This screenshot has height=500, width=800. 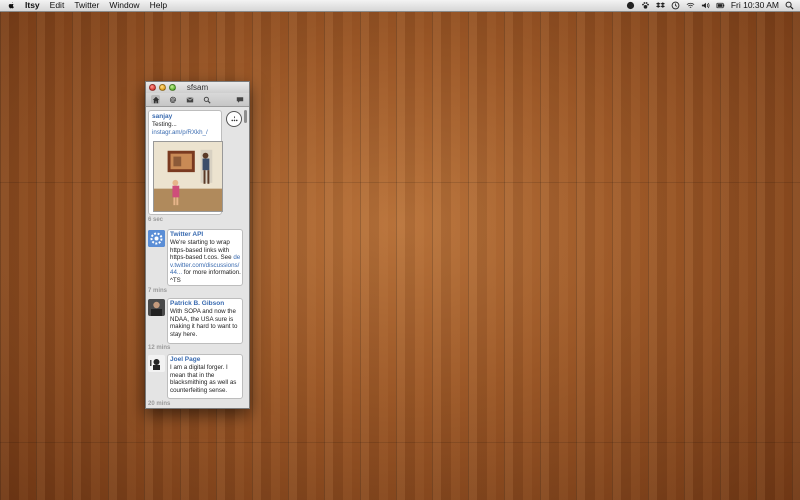 I want to click on window-title: sfsam, so click(x=197, y=87).